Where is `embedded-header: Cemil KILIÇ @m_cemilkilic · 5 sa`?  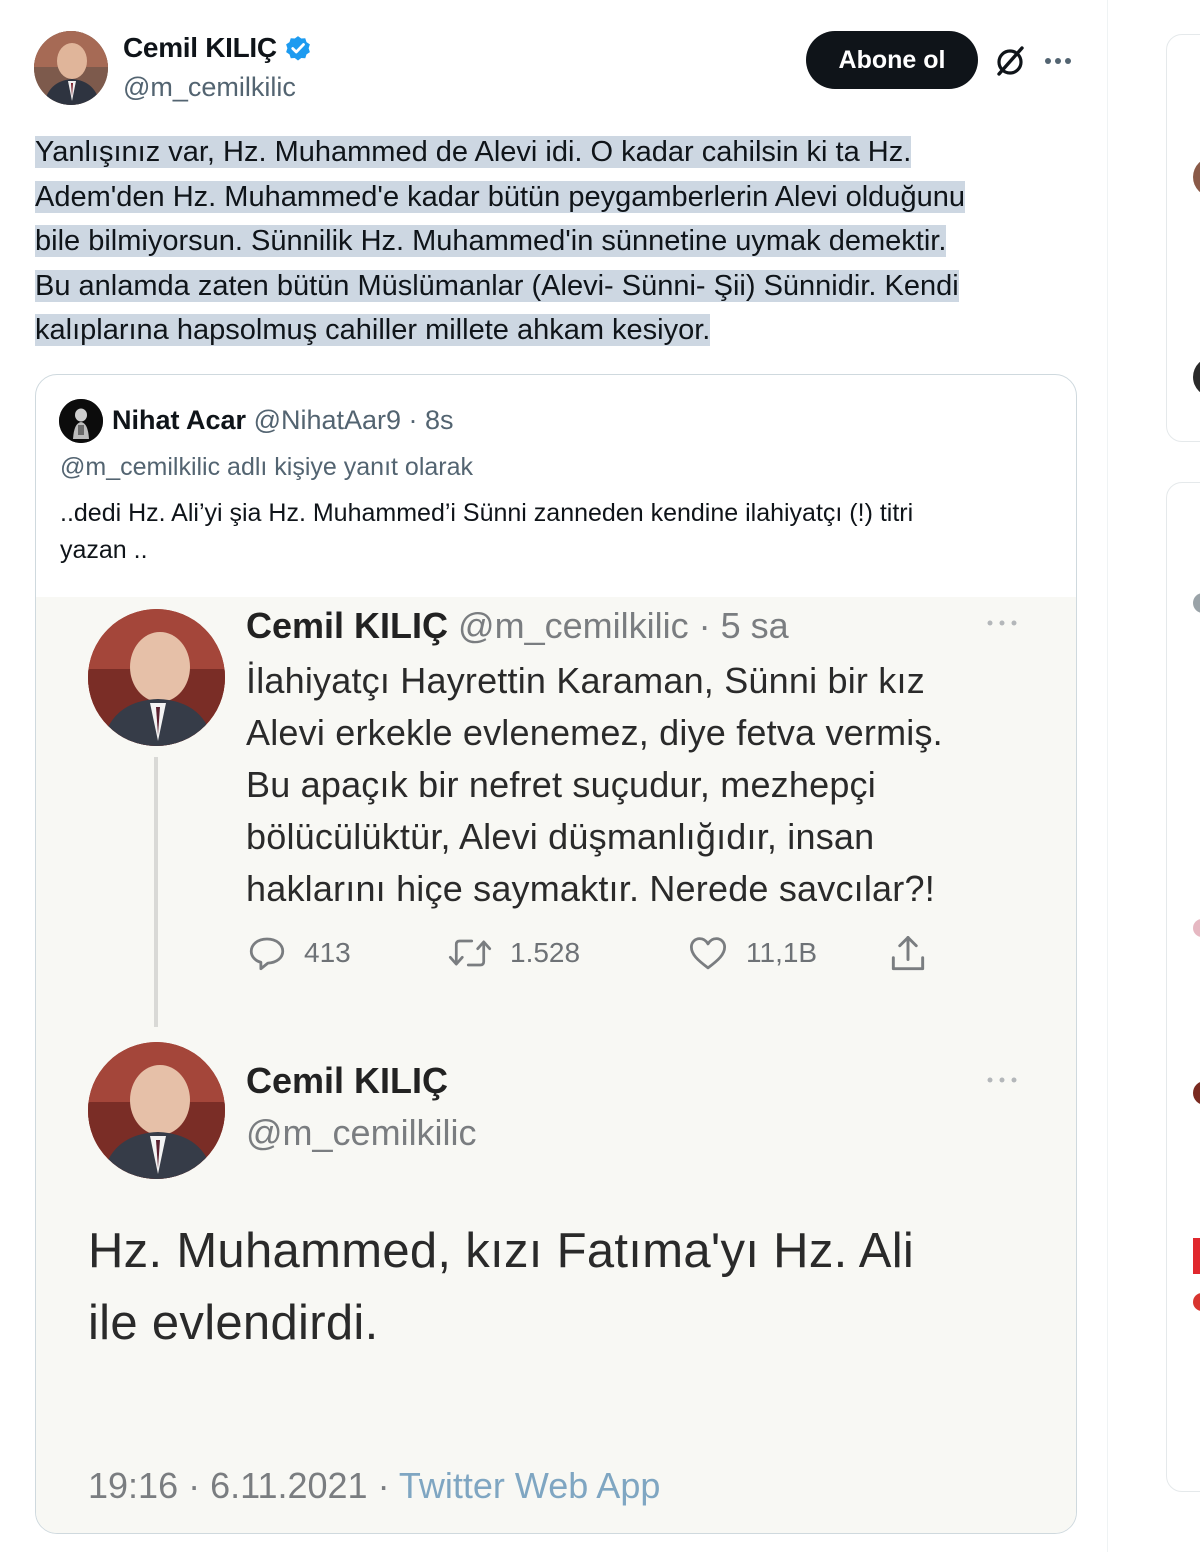 embedded-header: Cemil KILIÇ @m_cemilkilic · 5 sa is located at coordinates (517, 626).